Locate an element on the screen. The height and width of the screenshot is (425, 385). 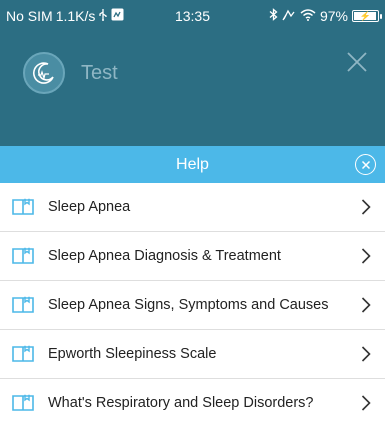
help-item-label: Sleep Apnea Signs, Symptoms and Causes is located at coordinates (188, 305).